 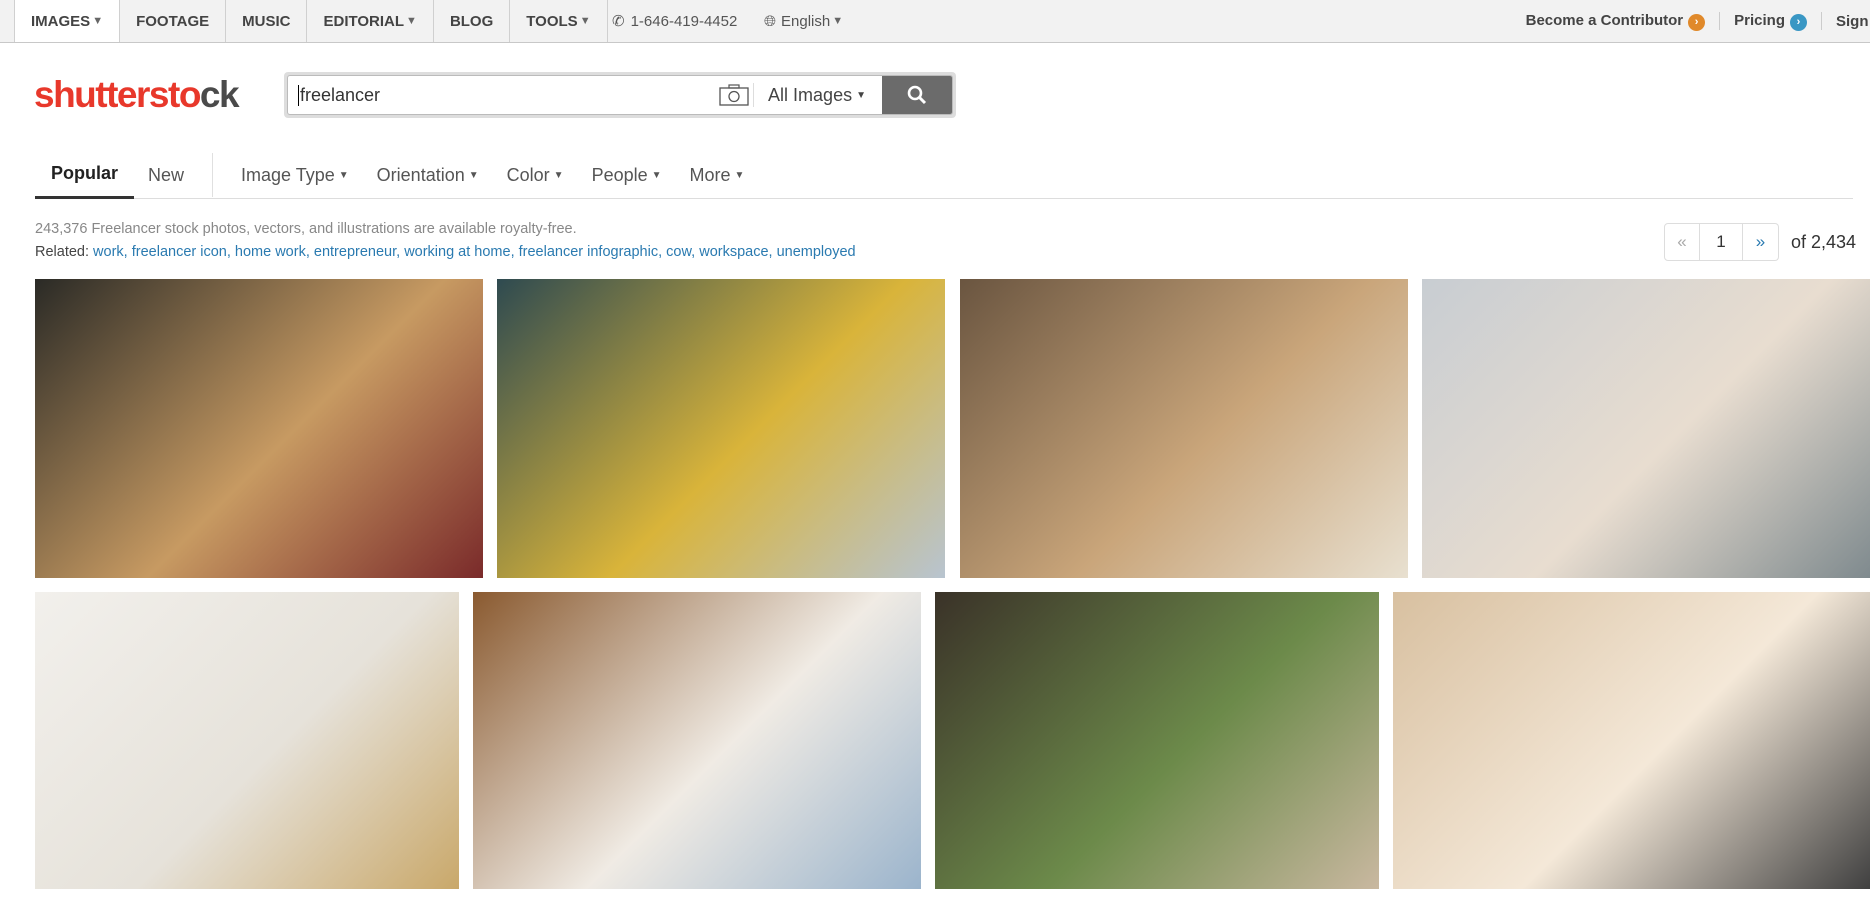 I want to click on nav-item-tools: TOOLS ▼, so click(x=558, y=21).